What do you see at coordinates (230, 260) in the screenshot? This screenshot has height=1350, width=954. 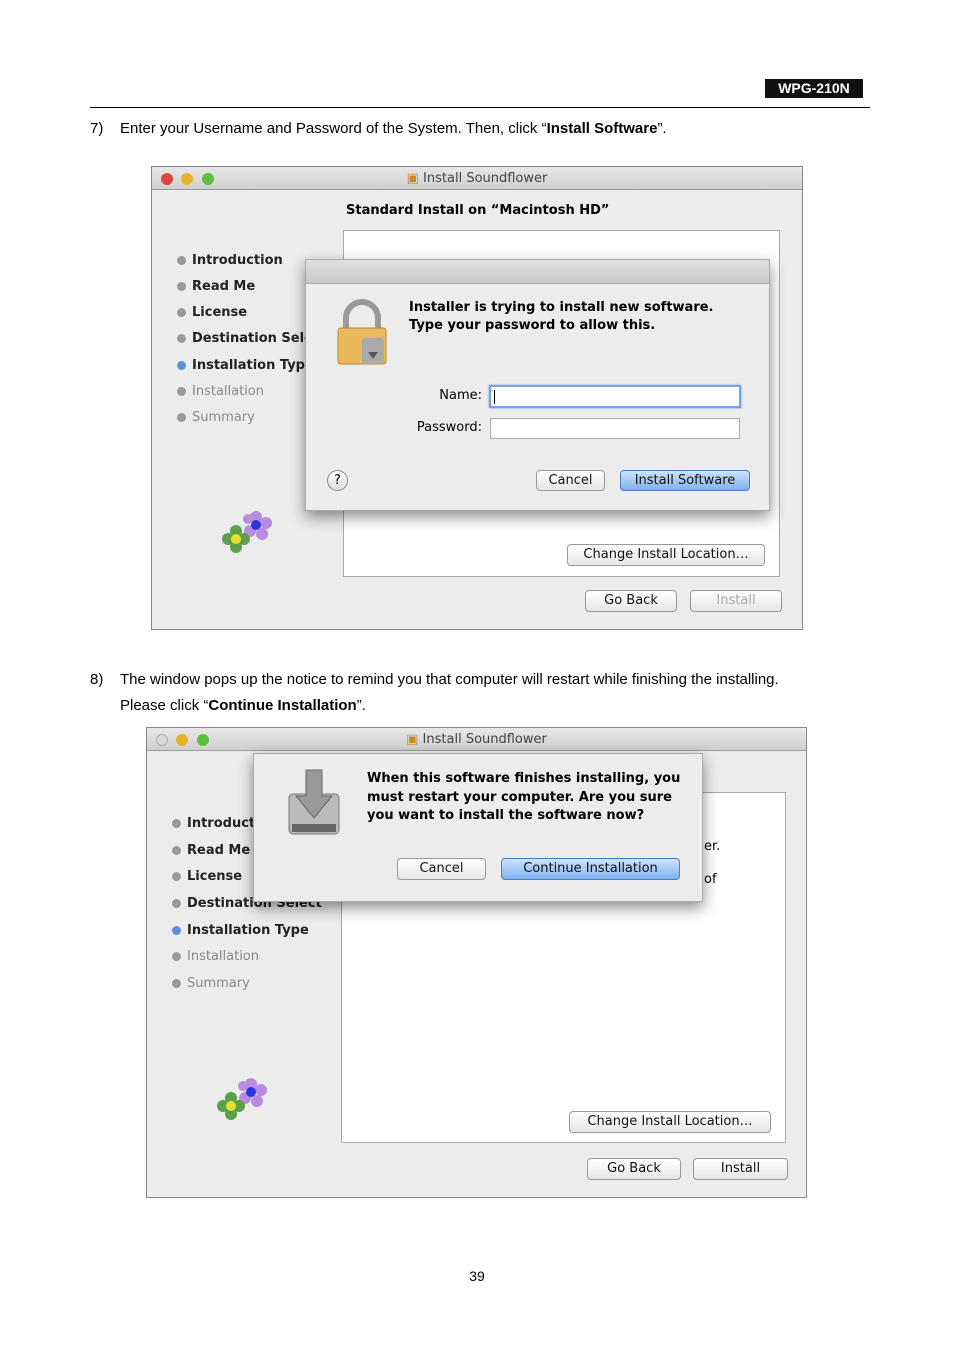 I see `sidebar-item-introduction: Introduction` at bounding box center [230, 260].